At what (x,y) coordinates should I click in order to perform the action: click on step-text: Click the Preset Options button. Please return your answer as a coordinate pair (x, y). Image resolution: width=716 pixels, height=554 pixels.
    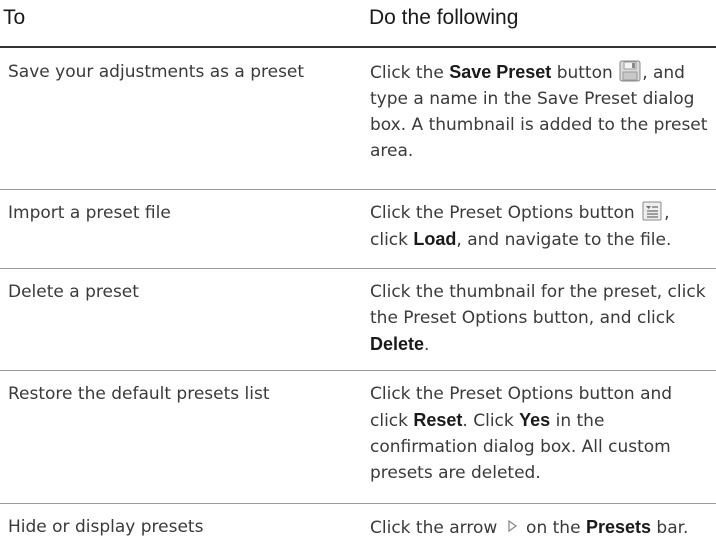
    Looking at the image, I should click on (505, 213).